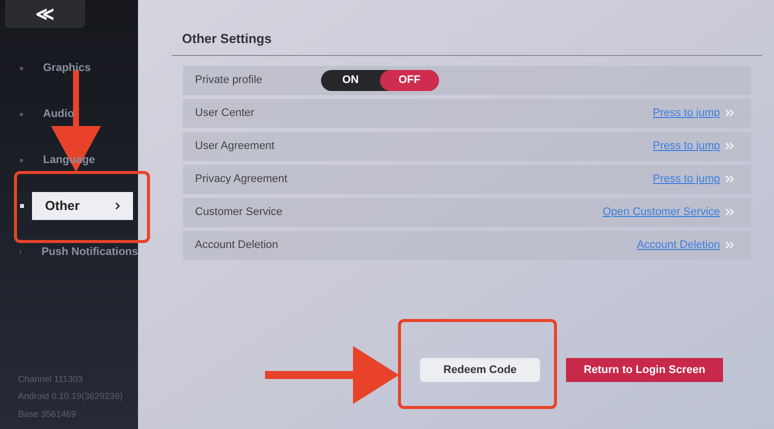 Image resolution: width=774 pixels, height=429 pixels. Describe the element at coordinates (89, 252) in the screenshot. I see `sidebar-item: Push Notifications` at that location.